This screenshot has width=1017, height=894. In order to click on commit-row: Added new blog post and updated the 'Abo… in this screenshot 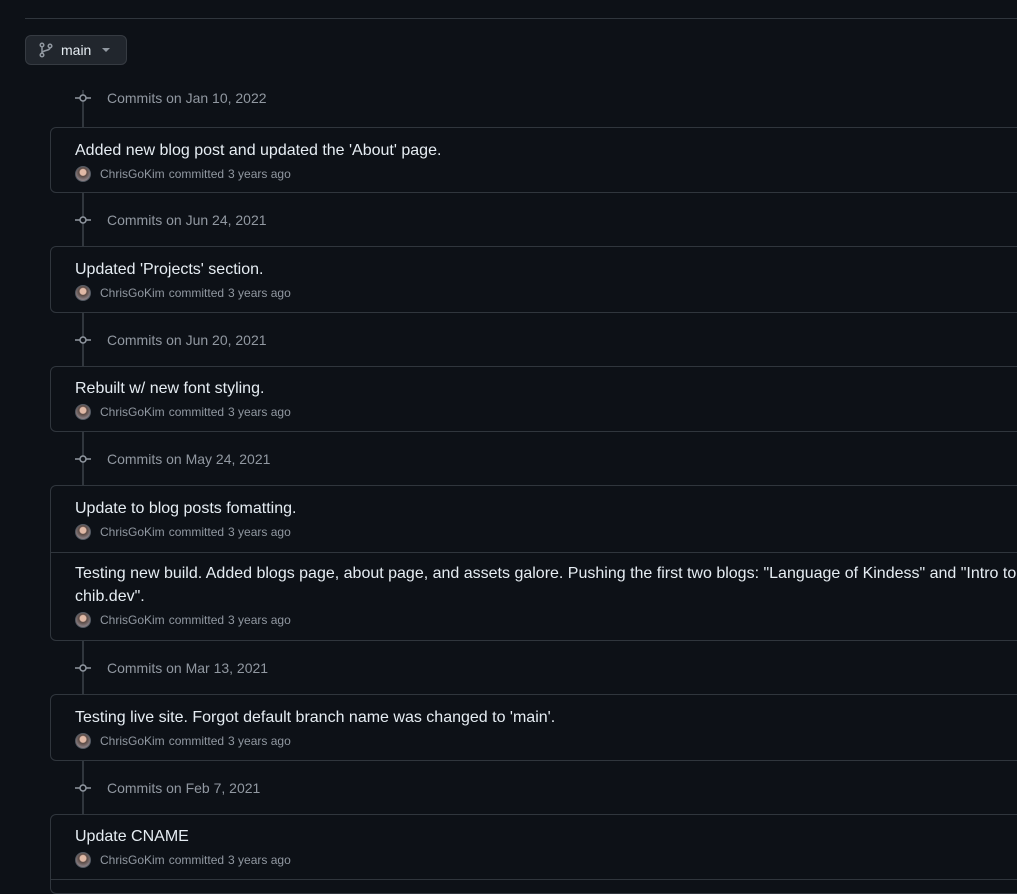, I will do `click(534, 160)`.